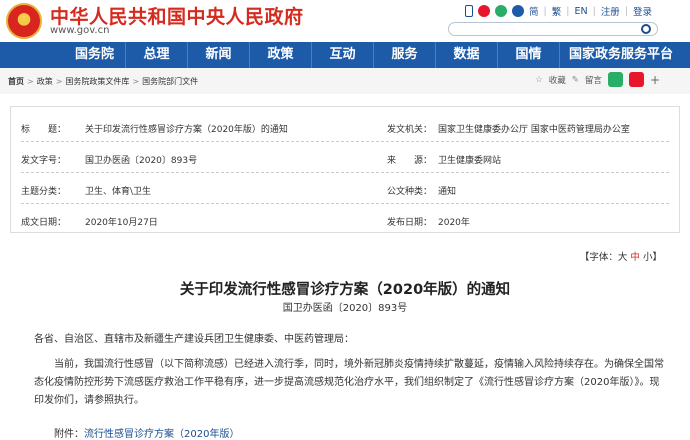 The height and width of the screenshot is (440, 690). What do you see at coordinates (157, 55) in the screenshot?
I see `nav-item-premier: 总理` at bounding box center [157, 55].